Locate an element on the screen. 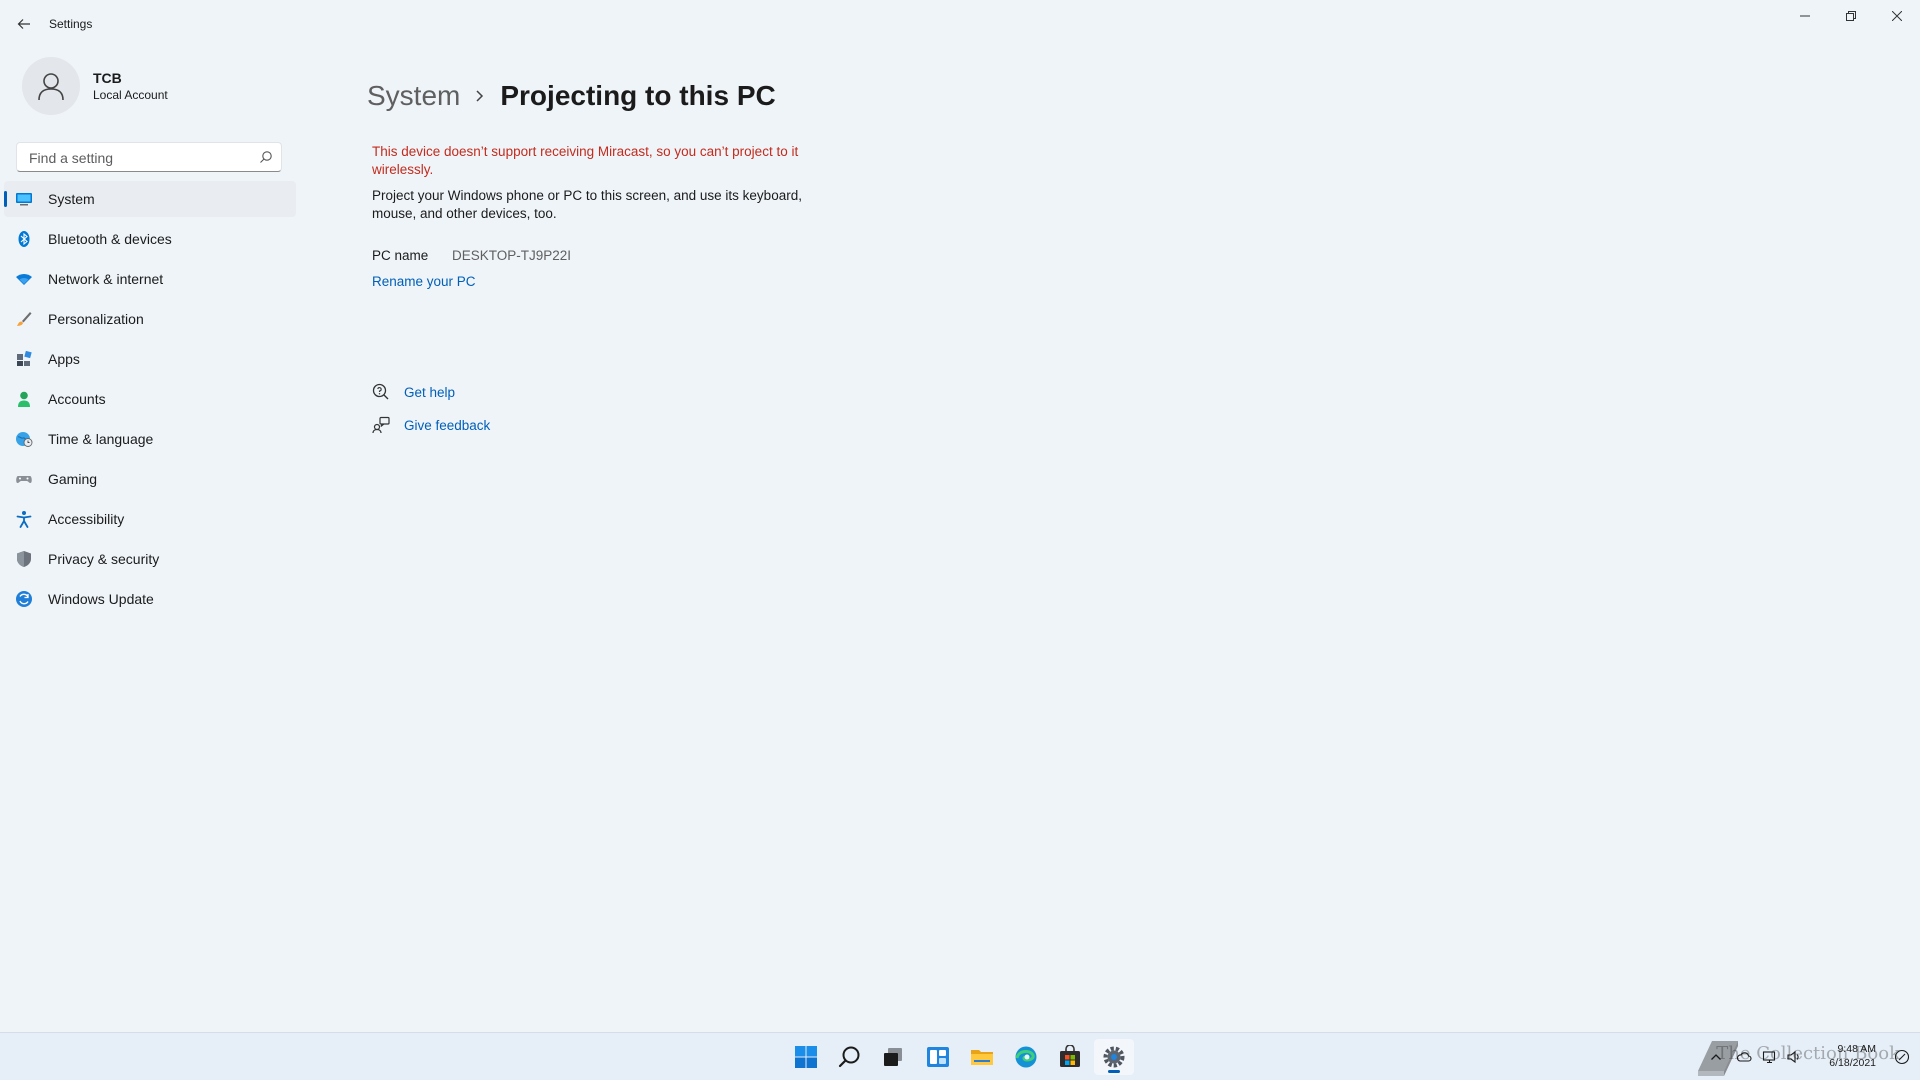 The image size is (1920, 1080). restore-button is located at coordinates (1851, 16).